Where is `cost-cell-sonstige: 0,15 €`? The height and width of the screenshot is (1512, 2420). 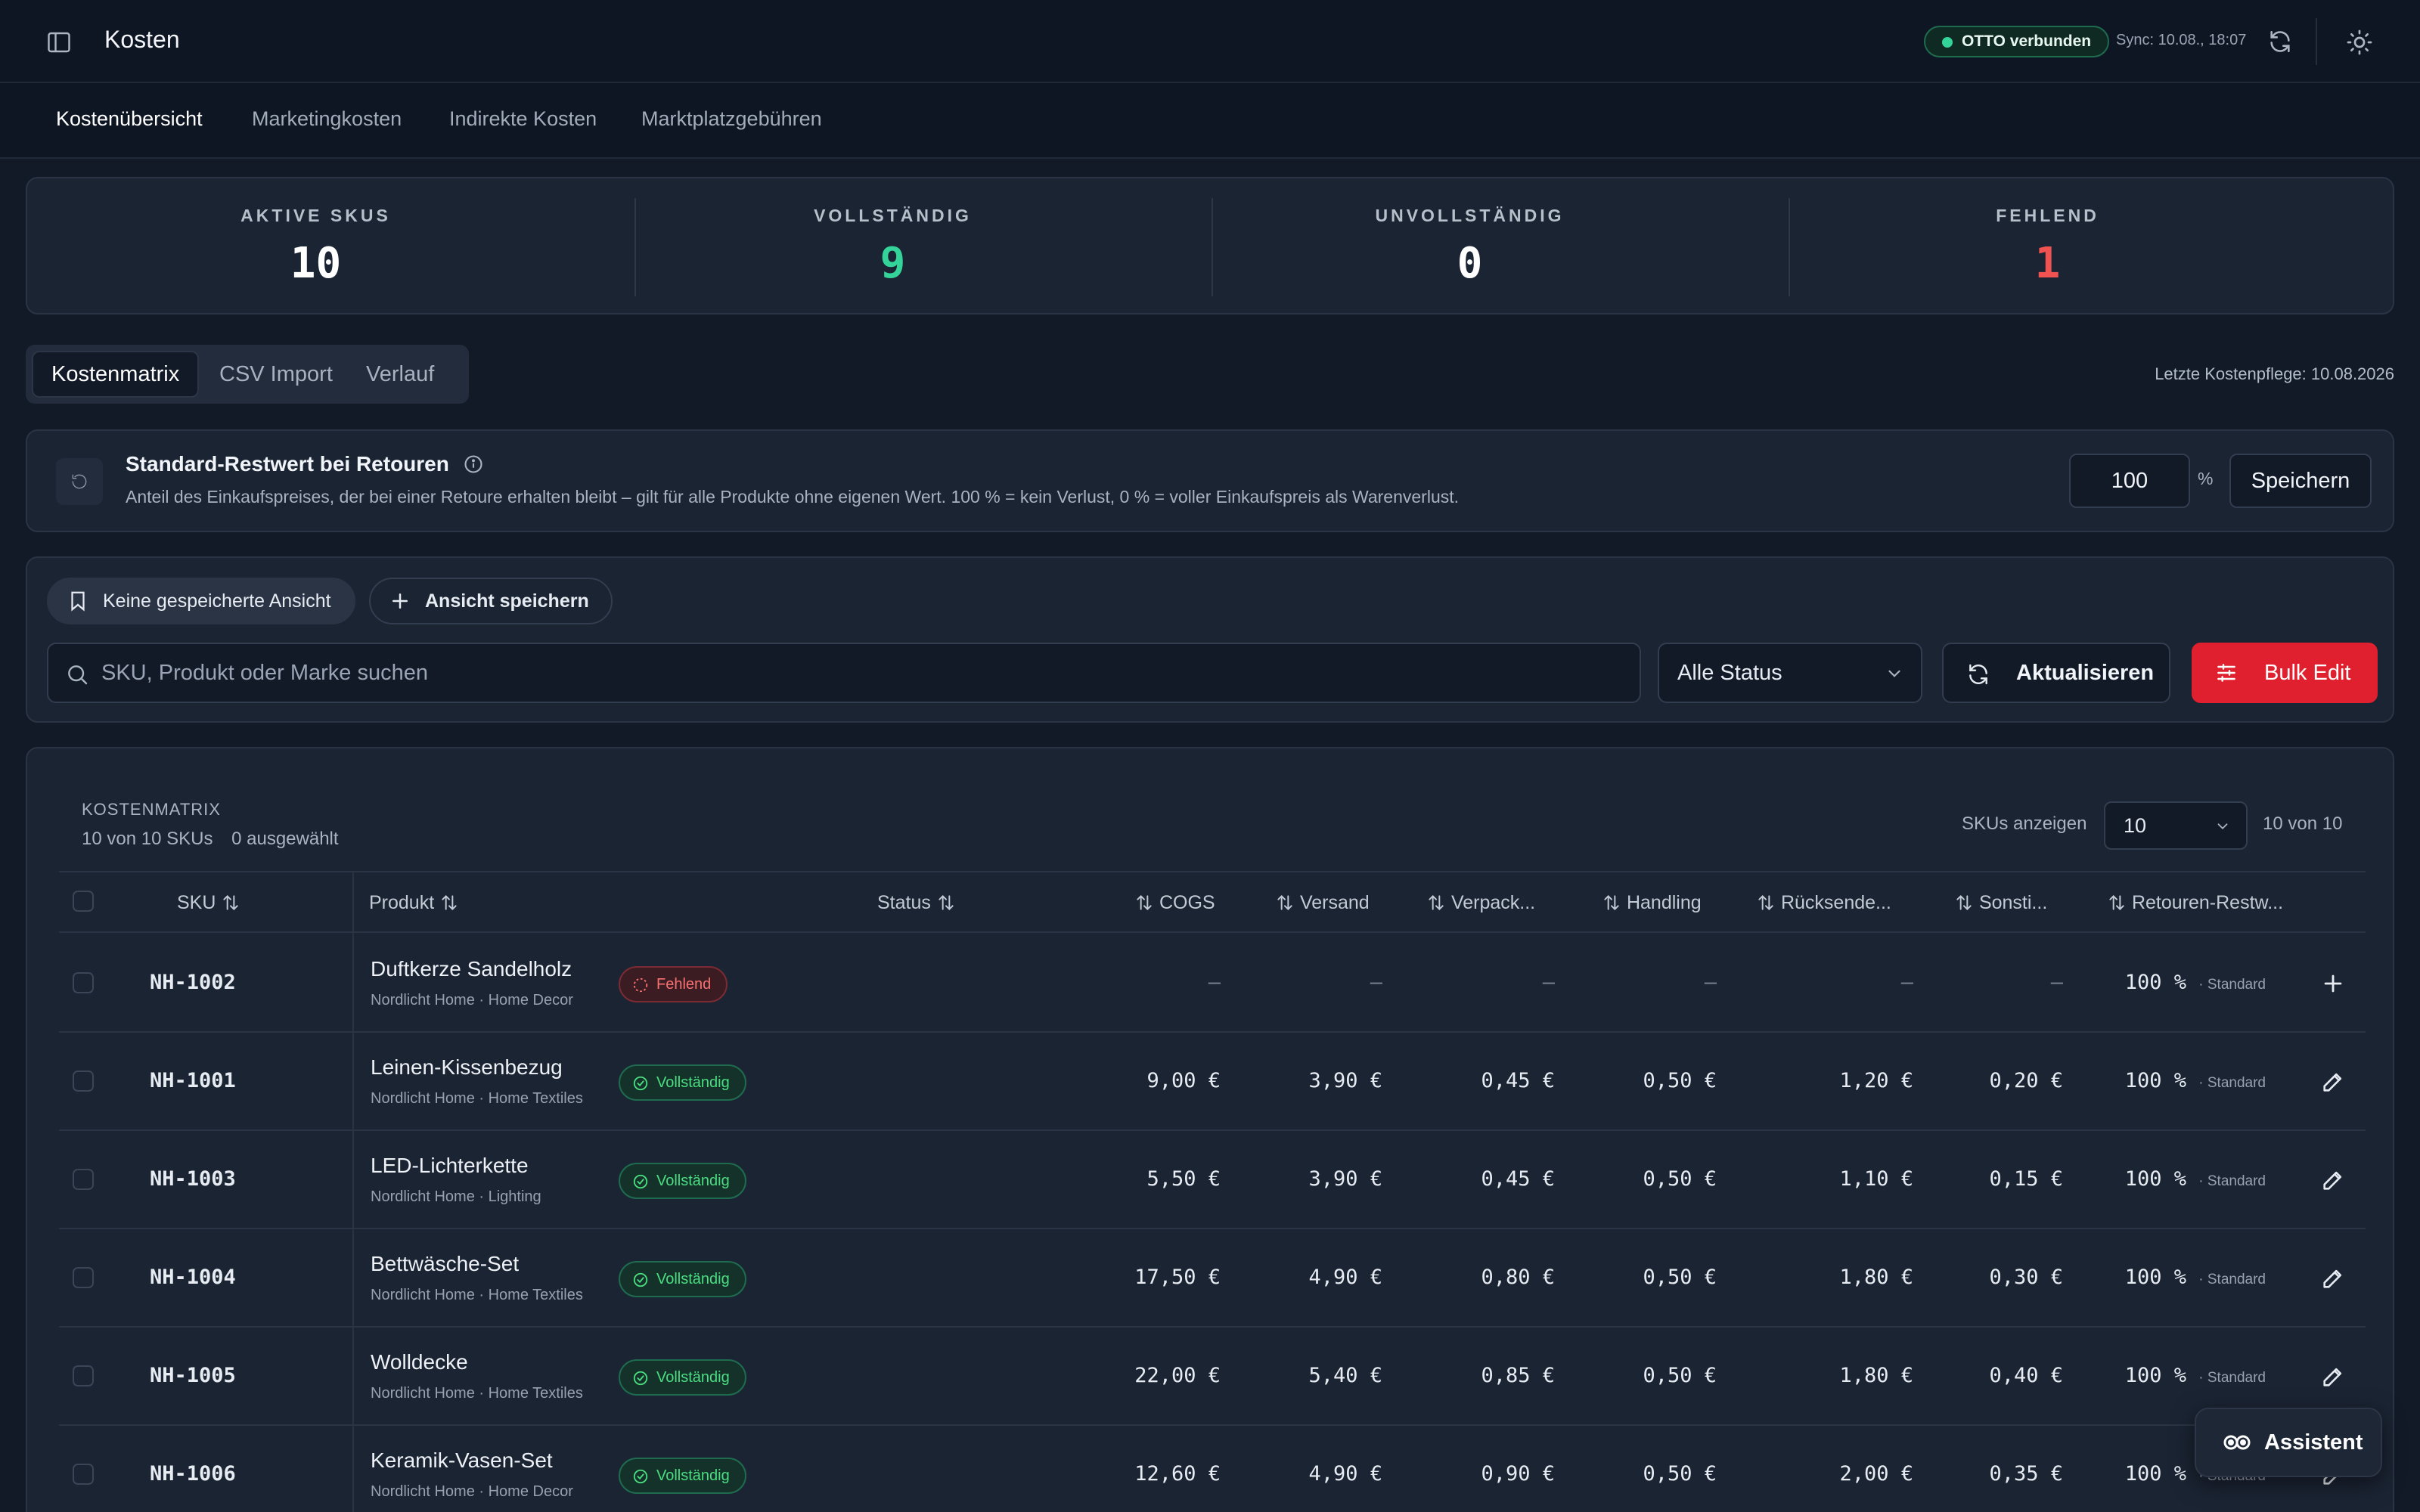 cost-cell-sonstige: 0,15 € is located at coordinates (2026, 1179).